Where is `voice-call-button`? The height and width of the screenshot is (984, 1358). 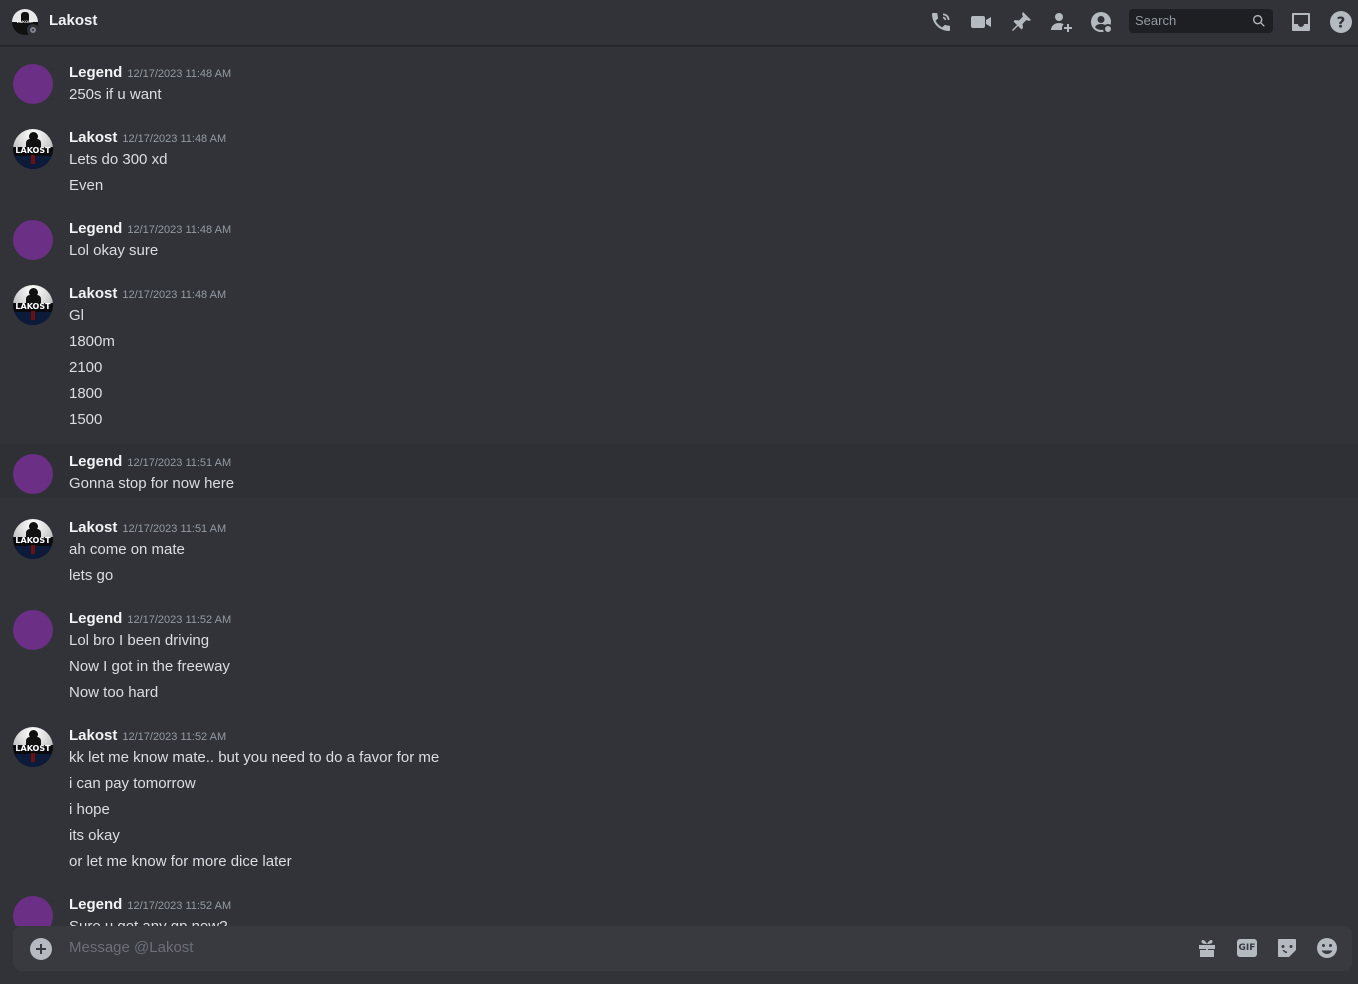
voice-call-button is located at coordinates (941, 22).